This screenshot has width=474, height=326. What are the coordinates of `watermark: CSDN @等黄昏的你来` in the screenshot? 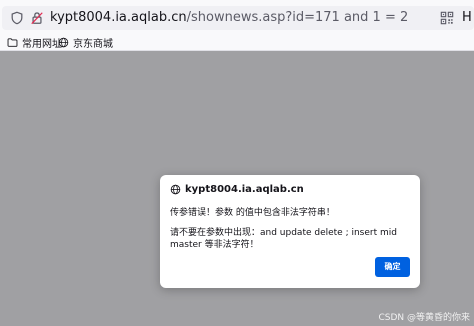 It's located at (424, 318).